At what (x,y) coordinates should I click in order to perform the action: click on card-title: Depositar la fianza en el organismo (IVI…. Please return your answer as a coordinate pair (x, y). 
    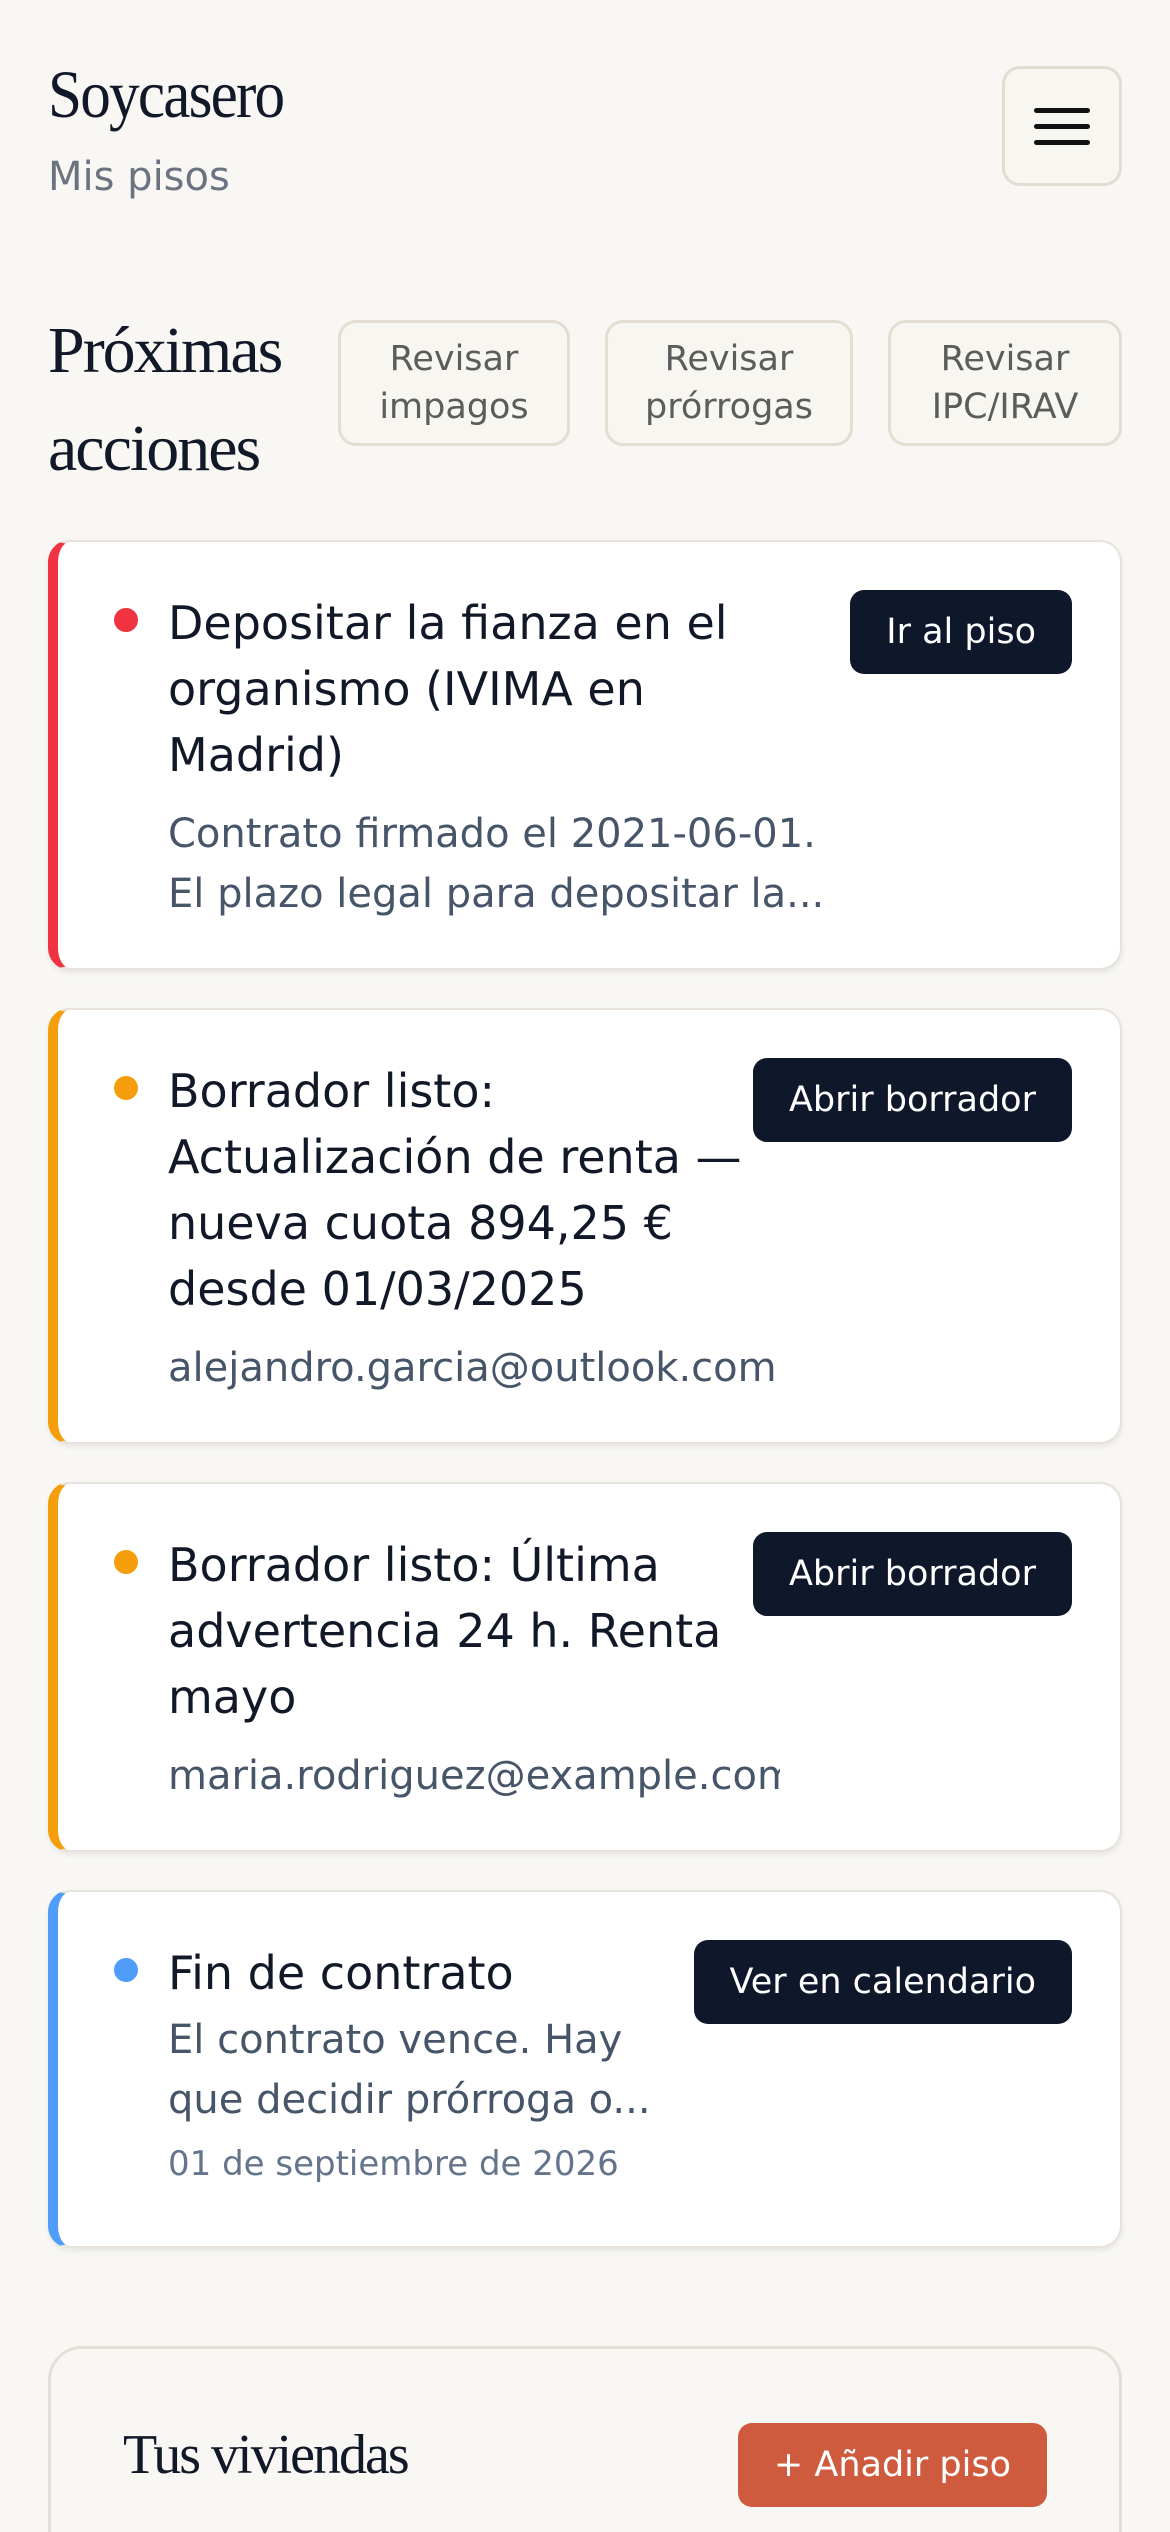
    Looking at the image, I should click on (448, 689).